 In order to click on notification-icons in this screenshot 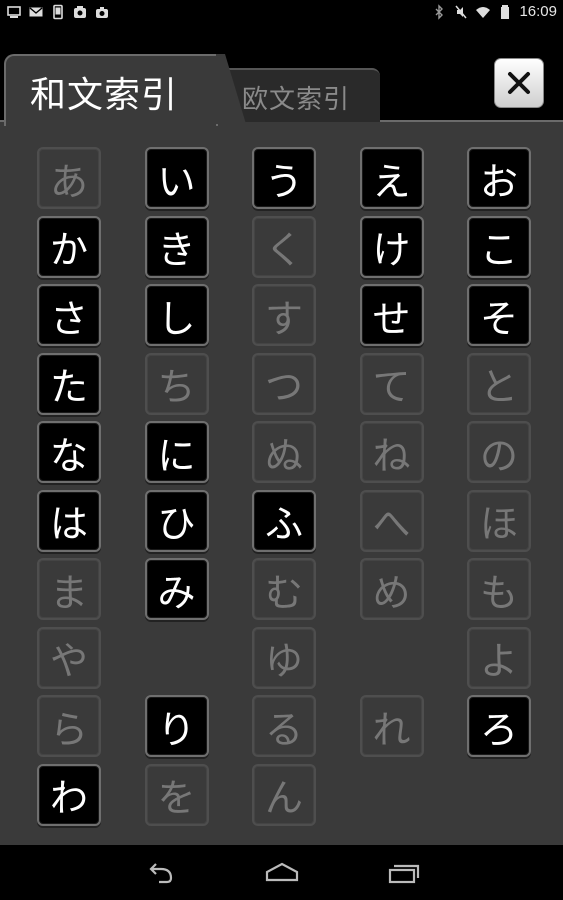, I will do `click(58, 12)`.